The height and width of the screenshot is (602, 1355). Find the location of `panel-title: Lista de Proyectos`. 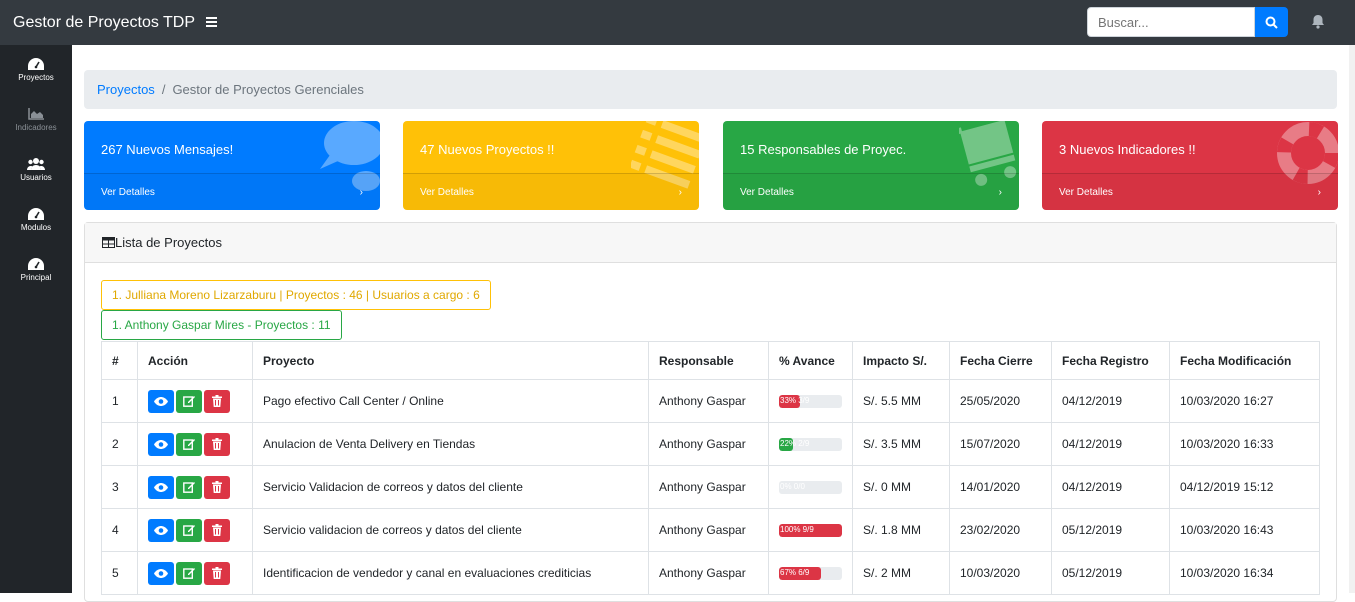

panel-title: Lista de Proyectos is located at coordinates (168, 242).